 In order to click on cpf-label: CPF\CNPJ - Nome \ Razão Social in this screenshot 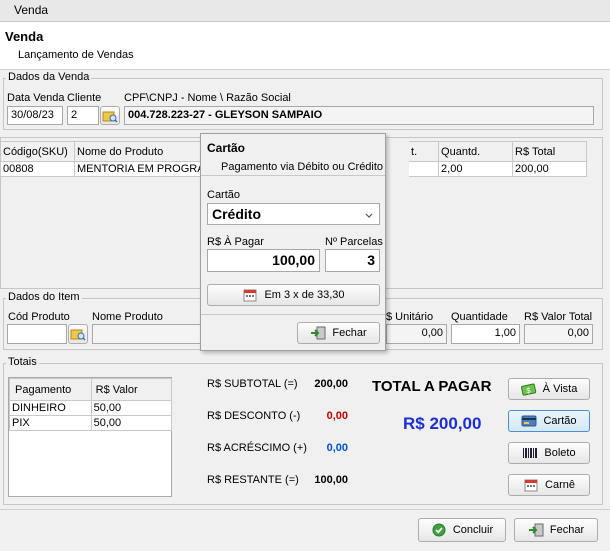, I will do `click(207, 98)`.